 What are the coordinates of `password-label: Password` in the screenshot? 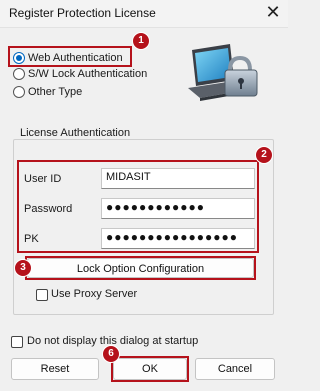 It's located at (48, 209).